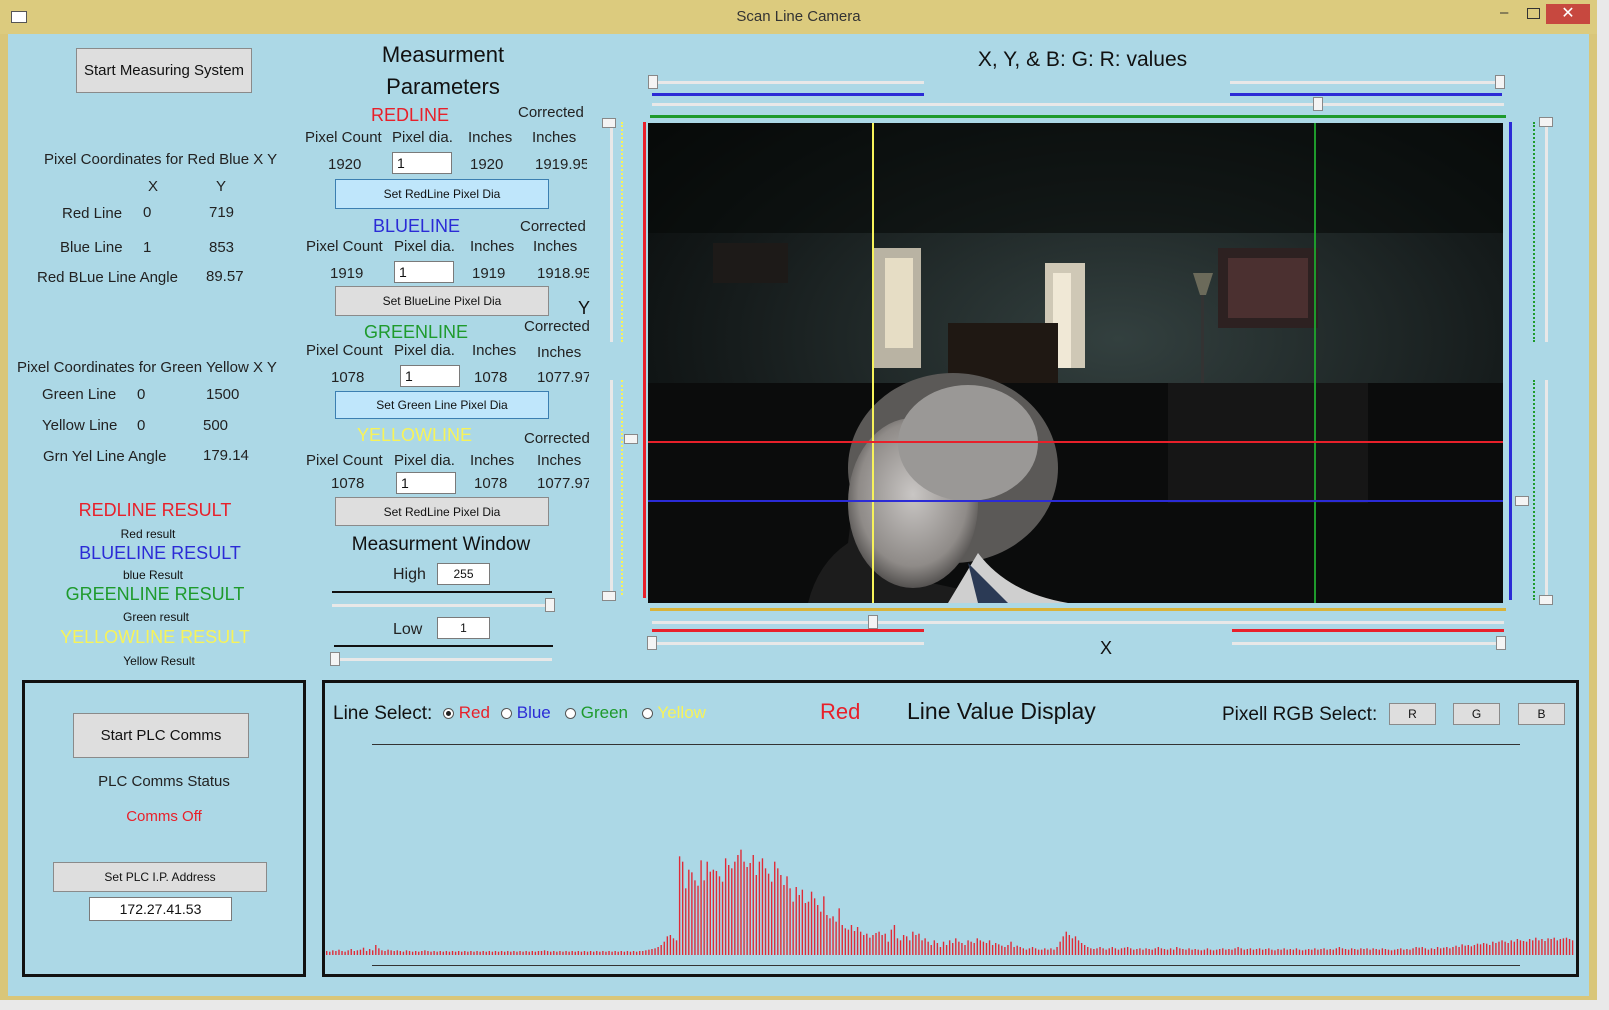 The height and width of the screenshot is (1010, 1609). What do you see at coordinates (466, 713) in the screenshot?
I see `line-option-red: Red` at bounding box center [466, 713].